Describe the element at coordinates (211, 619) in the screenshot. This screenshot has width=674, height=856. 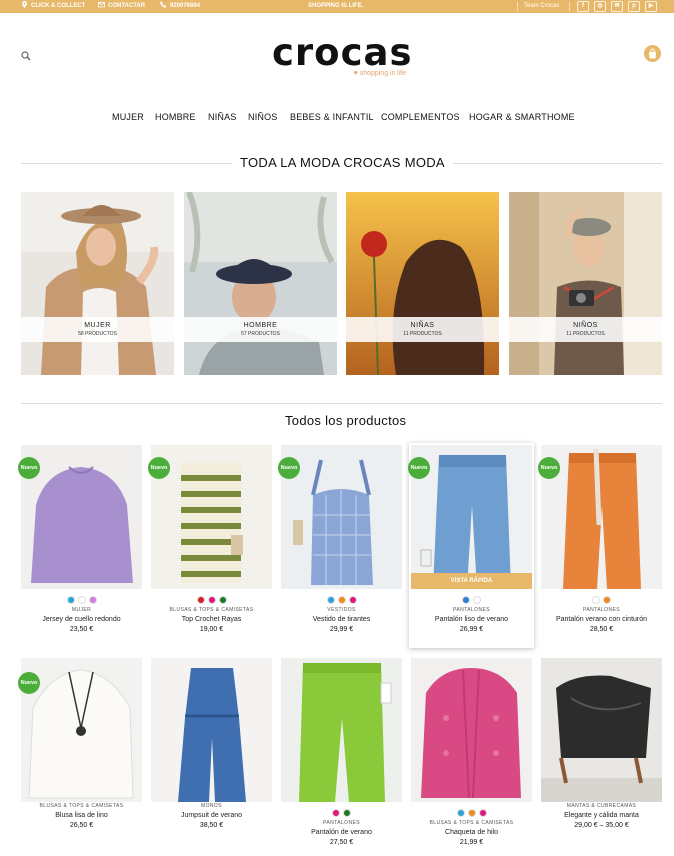
I see `product-name: Top Crochet Rayas` at that location.